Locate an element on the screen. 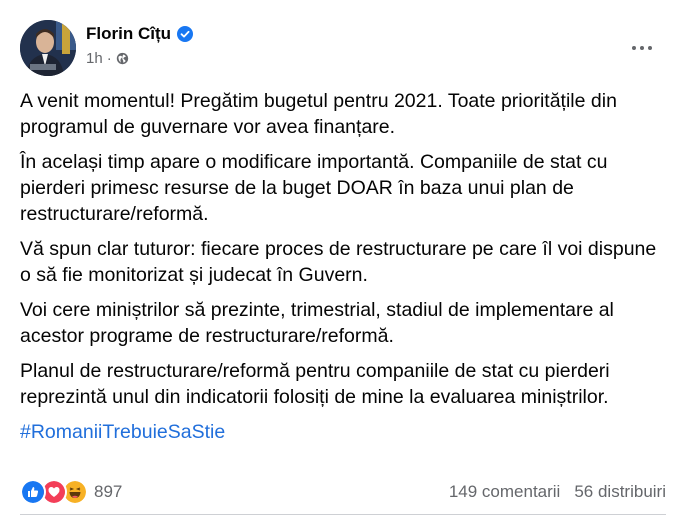 Image resolution: width=686 pixels, height=522 pixels. post-meta: 1h · is located at coordinates (107, 58).